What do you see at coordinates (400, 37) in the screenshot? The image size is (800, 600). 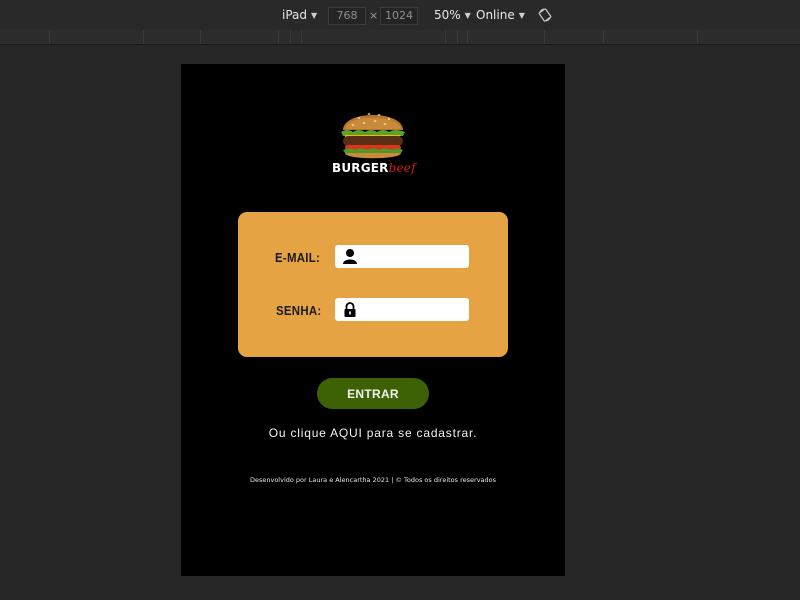 I see `media-query-ruler` at bounding box center [400, 37].